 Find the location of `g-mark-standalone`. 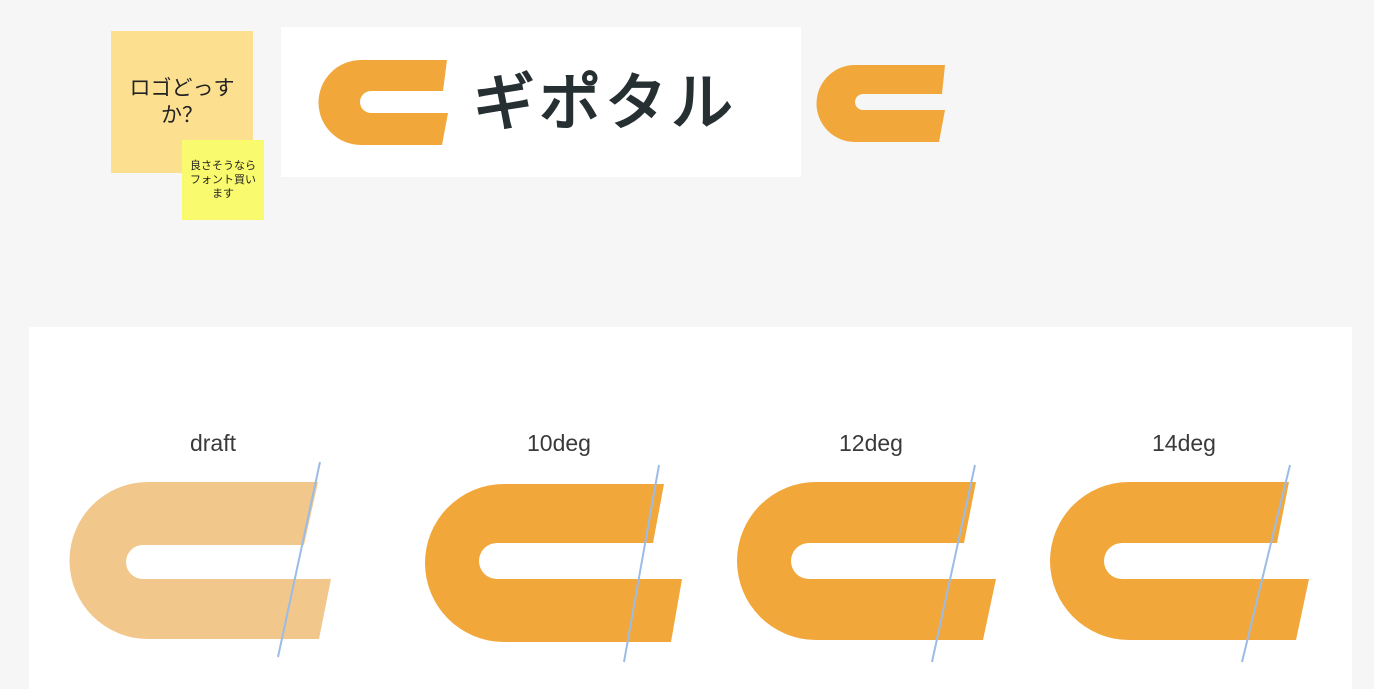

g-mark-standalone is located at coordinates (883, 104).